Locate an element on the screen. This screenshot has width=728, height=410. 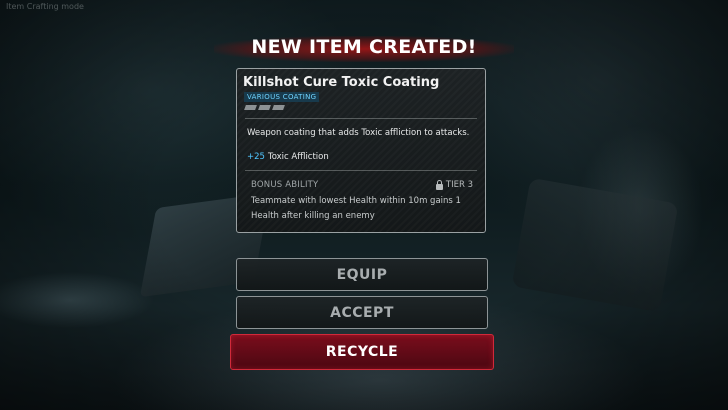
tier-label: TIER 3 is located at coordinates (459, 185).